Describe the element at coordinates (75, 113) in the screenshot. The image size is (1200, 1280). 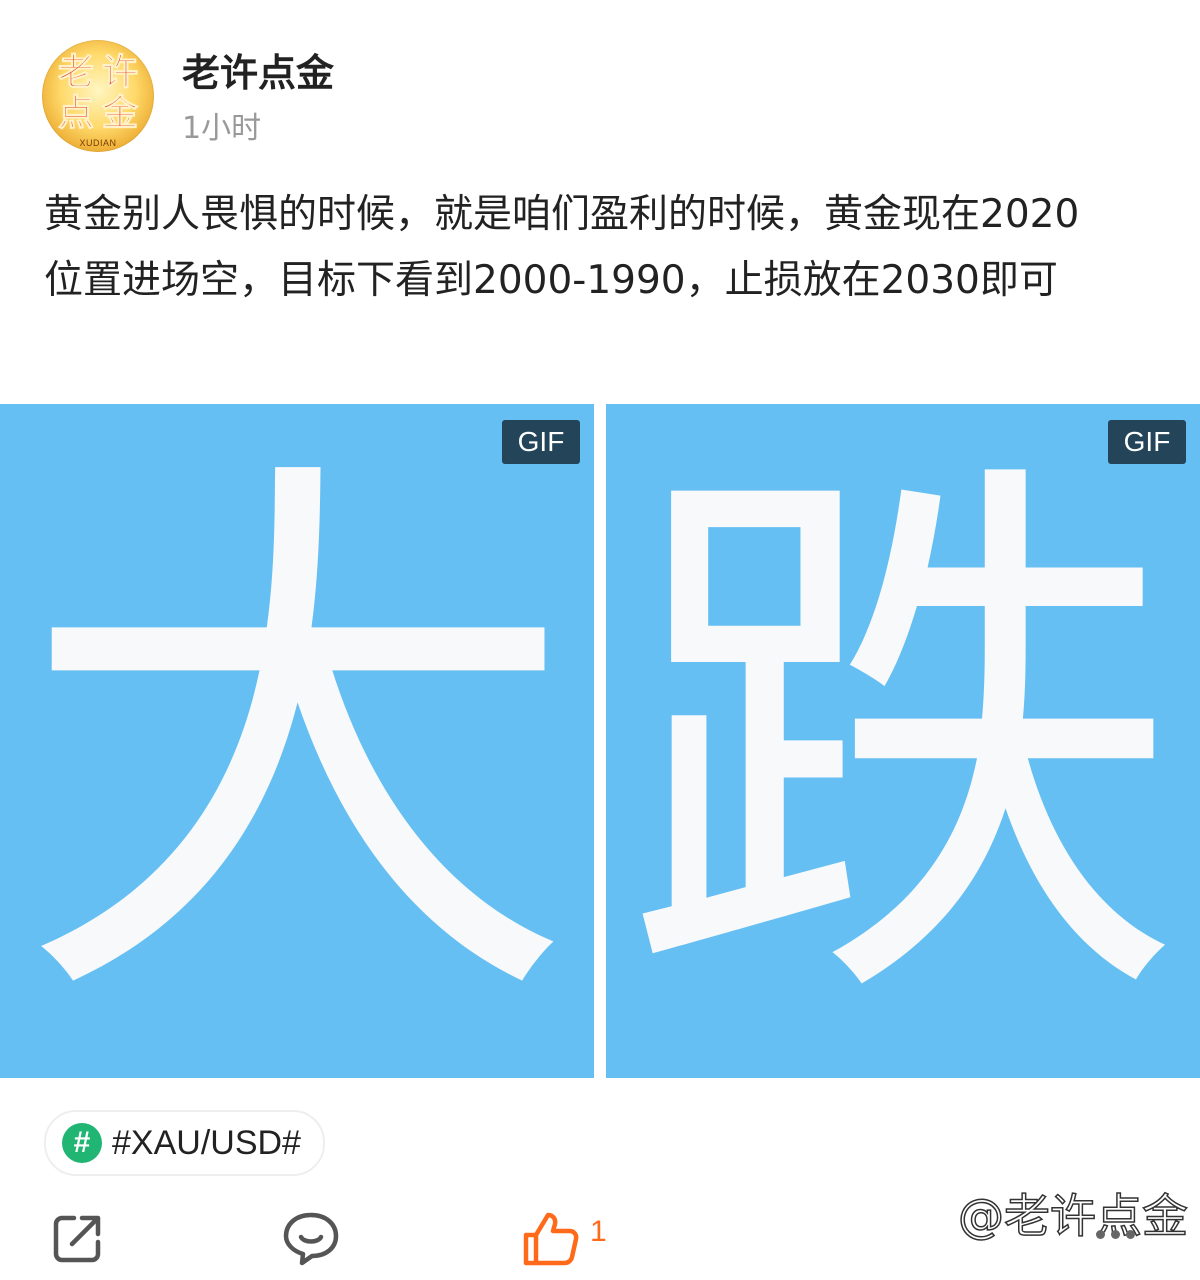
I see `avatar-char: 点` at that location.